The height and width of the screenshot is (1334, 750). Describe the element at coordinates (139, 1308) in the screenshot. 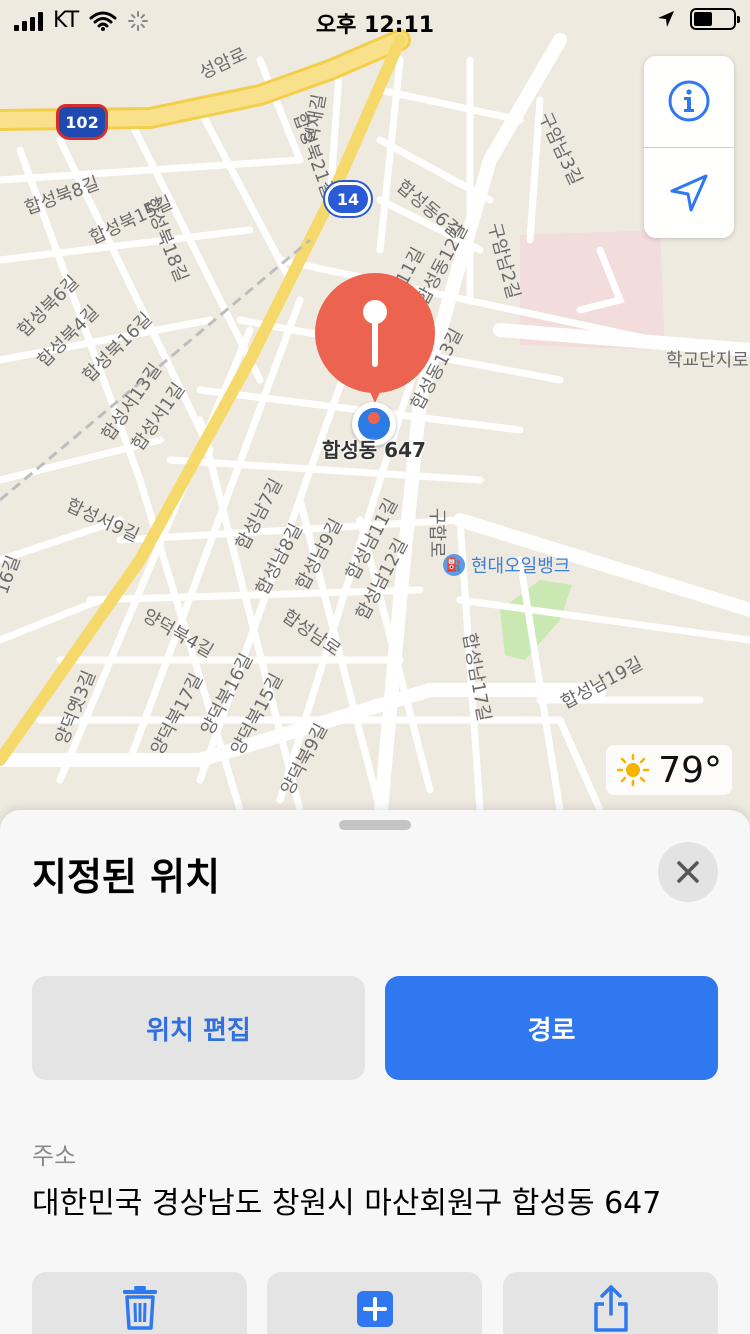

I see `trash-icon` at that location.